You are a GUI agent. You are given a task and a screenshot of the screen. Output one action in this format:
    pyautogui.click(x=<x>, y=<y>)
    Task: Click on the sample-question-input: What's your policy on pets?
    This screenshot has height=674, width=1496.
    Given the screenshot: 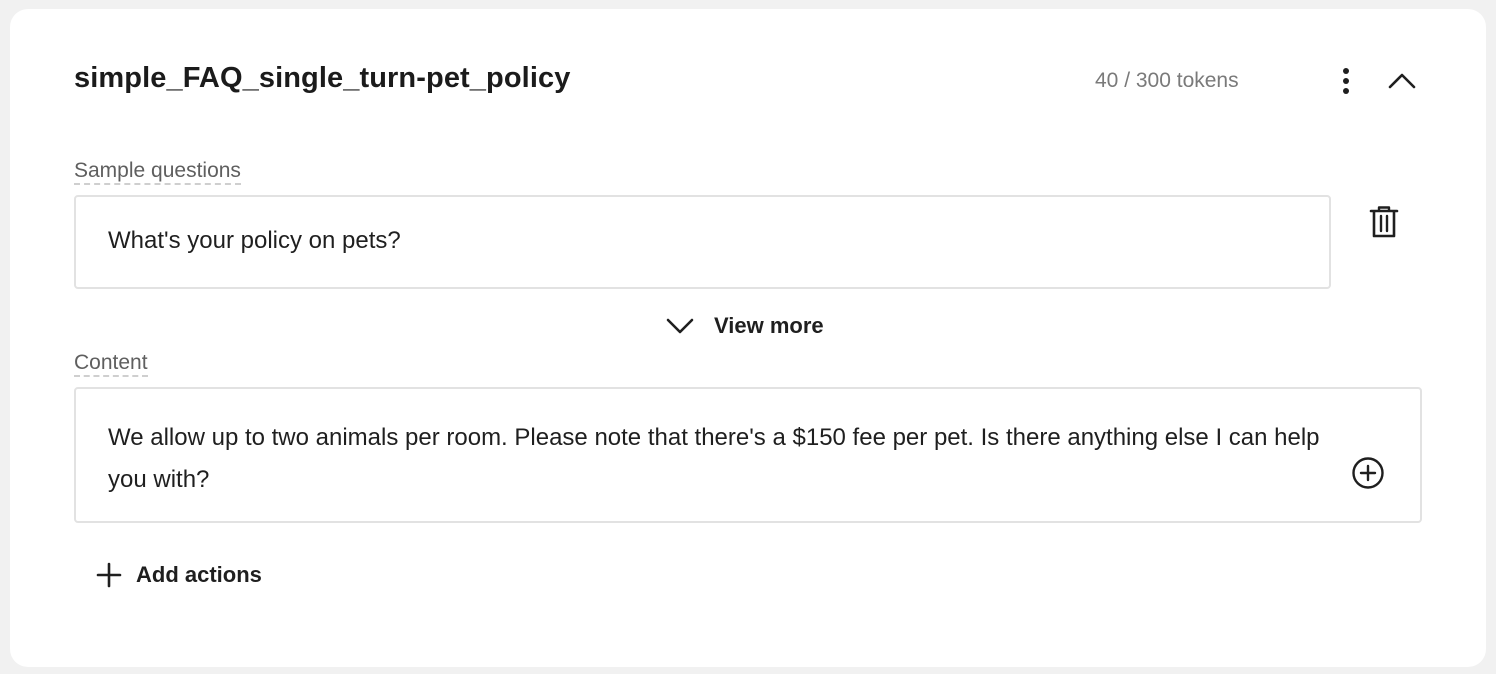 What is the action you would take?
    pyautogui.click(x=702, y=242)
    